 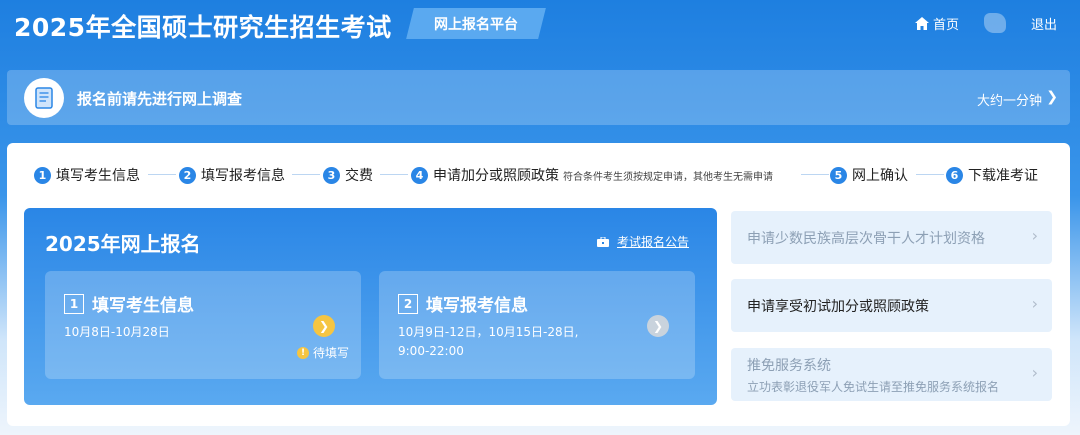 I want to click on bonus-policy-item: 申请享受初试加分或照顾政策 ›, so click(x=891, y=305).